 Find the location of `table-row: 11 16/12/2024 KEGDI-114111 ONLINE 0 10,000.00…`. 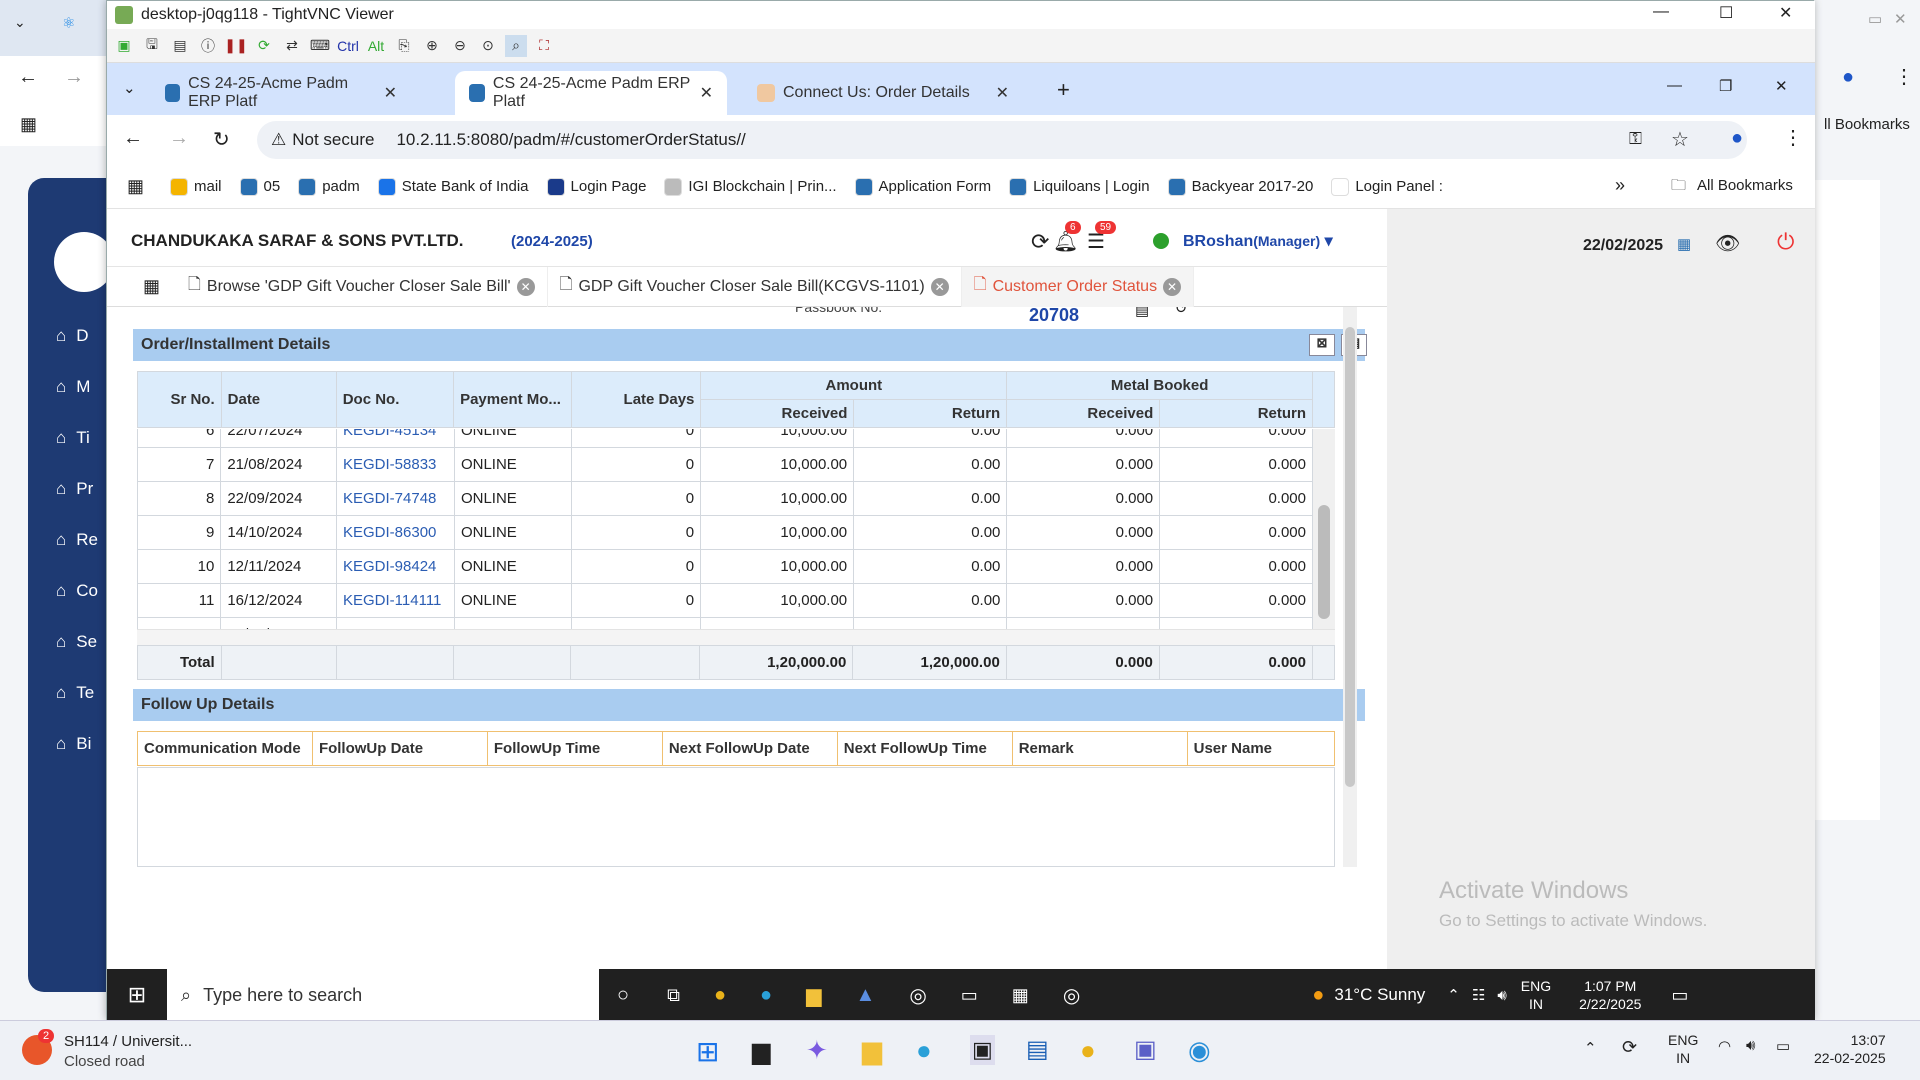

table-row: 11 16/12/2024 KEGDI-114111 ONLINE 0 10,000.00… is located at coordinates (725, 600).